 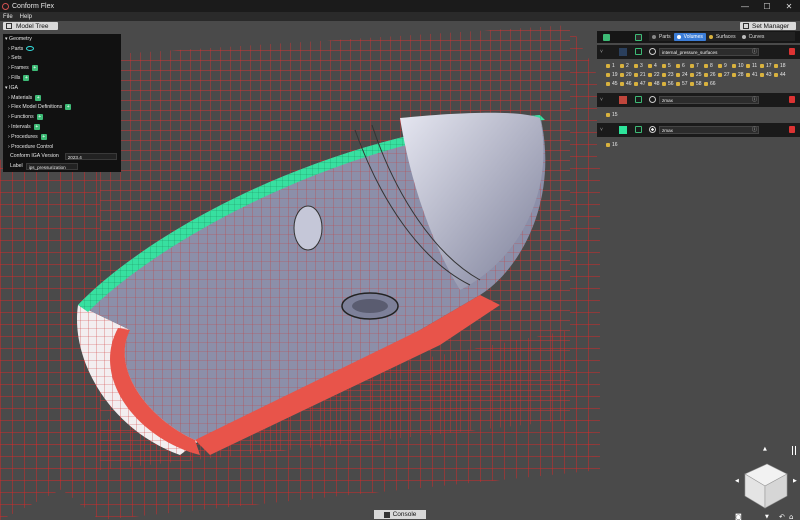 What do you see at coordinates (697, 83) in the screenshot?
I see `set-member-surface: 58` at bounding box center [697, 83].